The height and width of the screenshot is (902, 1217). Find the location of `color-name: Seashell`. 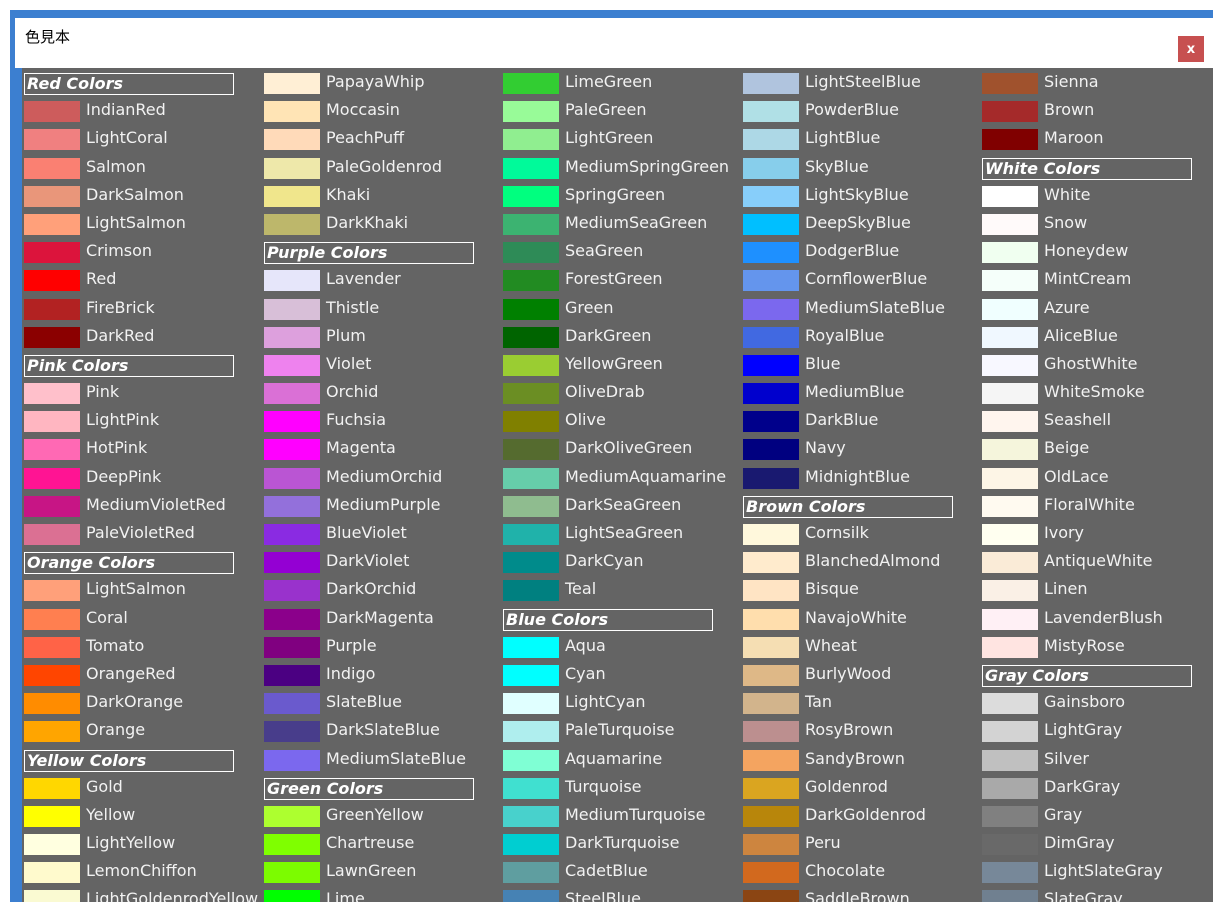

color-name: Seashell is located at coordinates (1078, 420).